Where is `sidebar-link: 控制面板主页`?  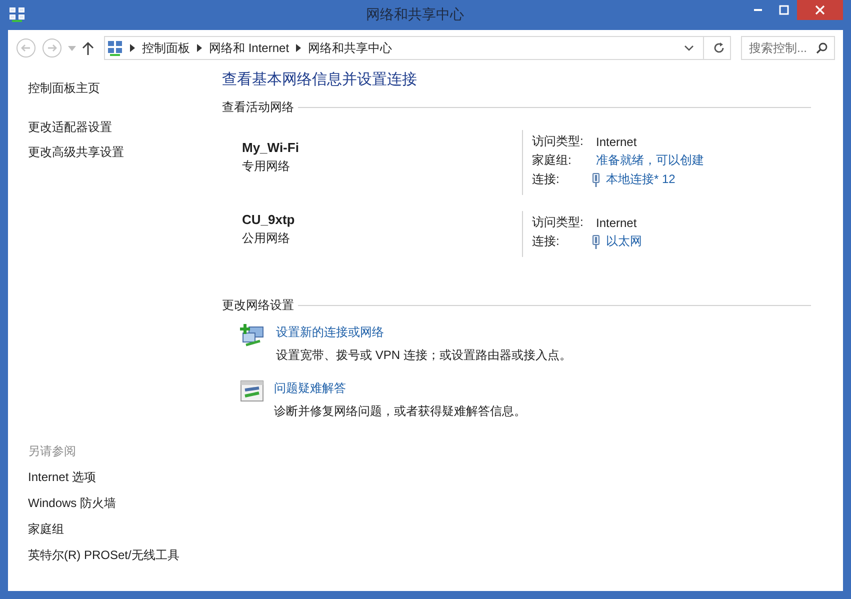
sidebar-link: 控制面板主页 is located at coordinates (125, 88).